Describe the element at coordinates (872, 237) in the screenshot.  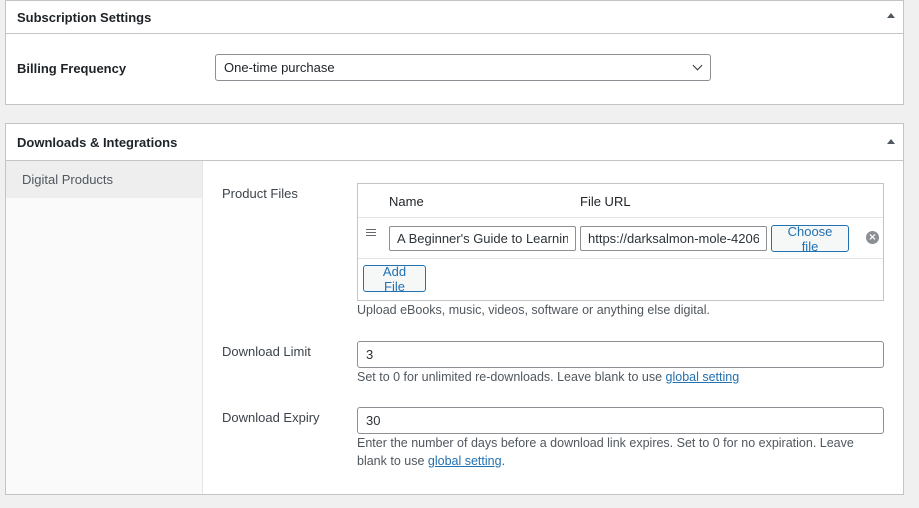
I see `remove-icon: ×` at that location.